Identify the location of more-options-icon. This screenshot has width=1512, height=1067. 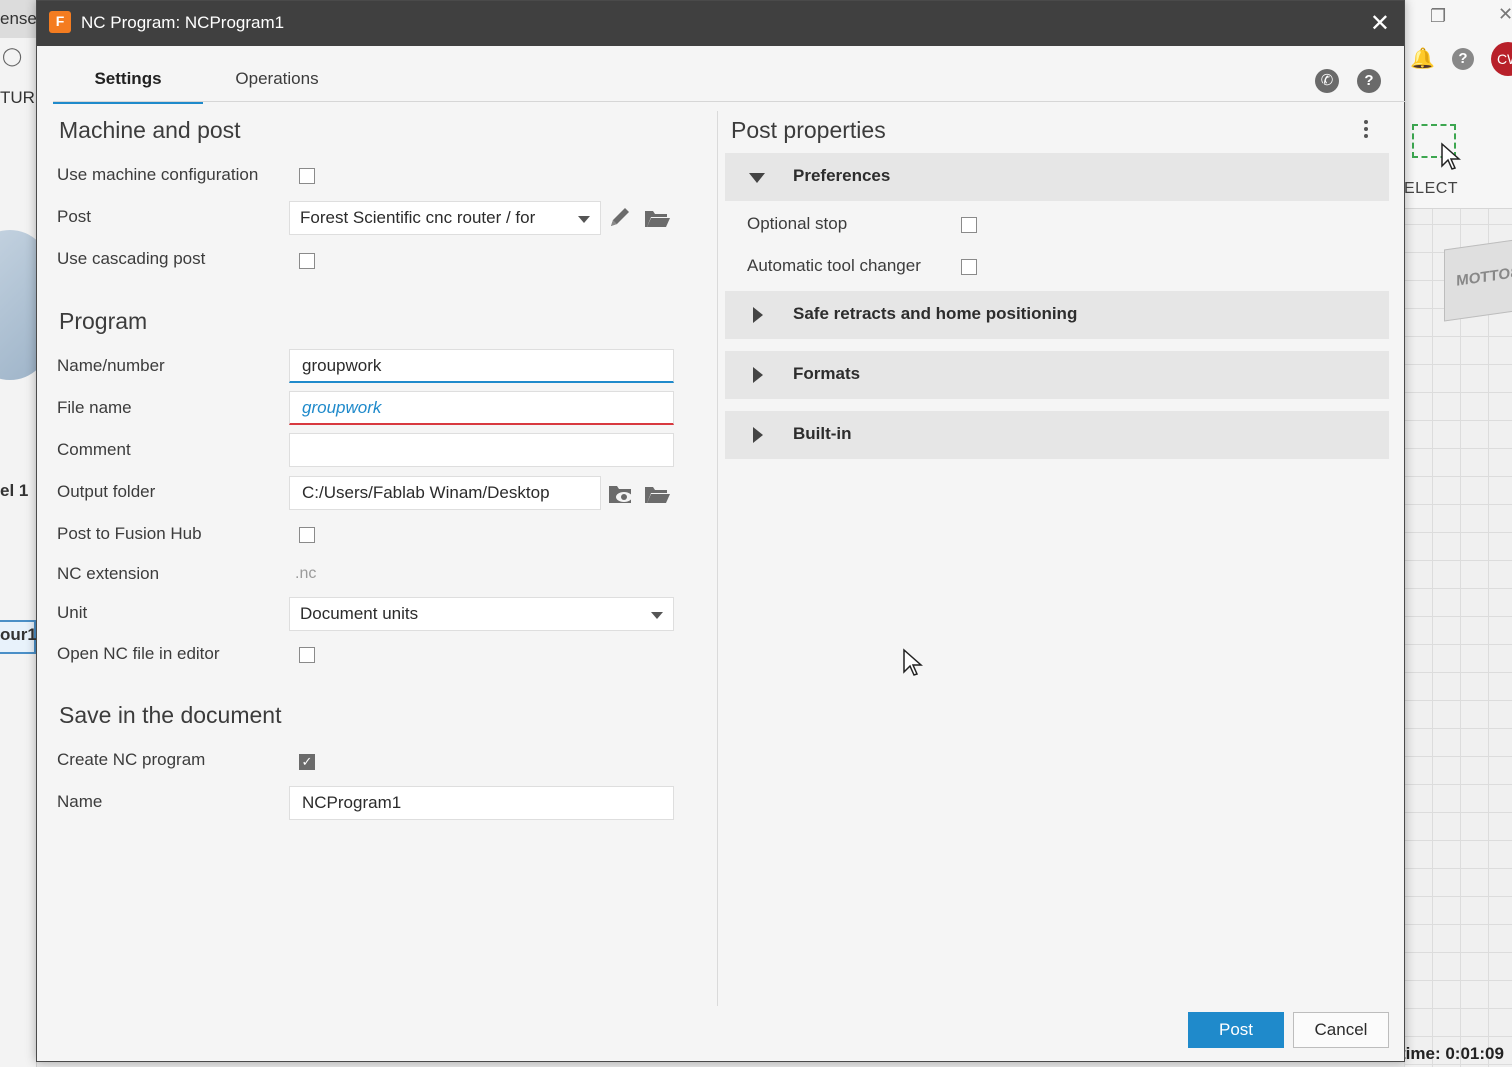
(1366, 129).